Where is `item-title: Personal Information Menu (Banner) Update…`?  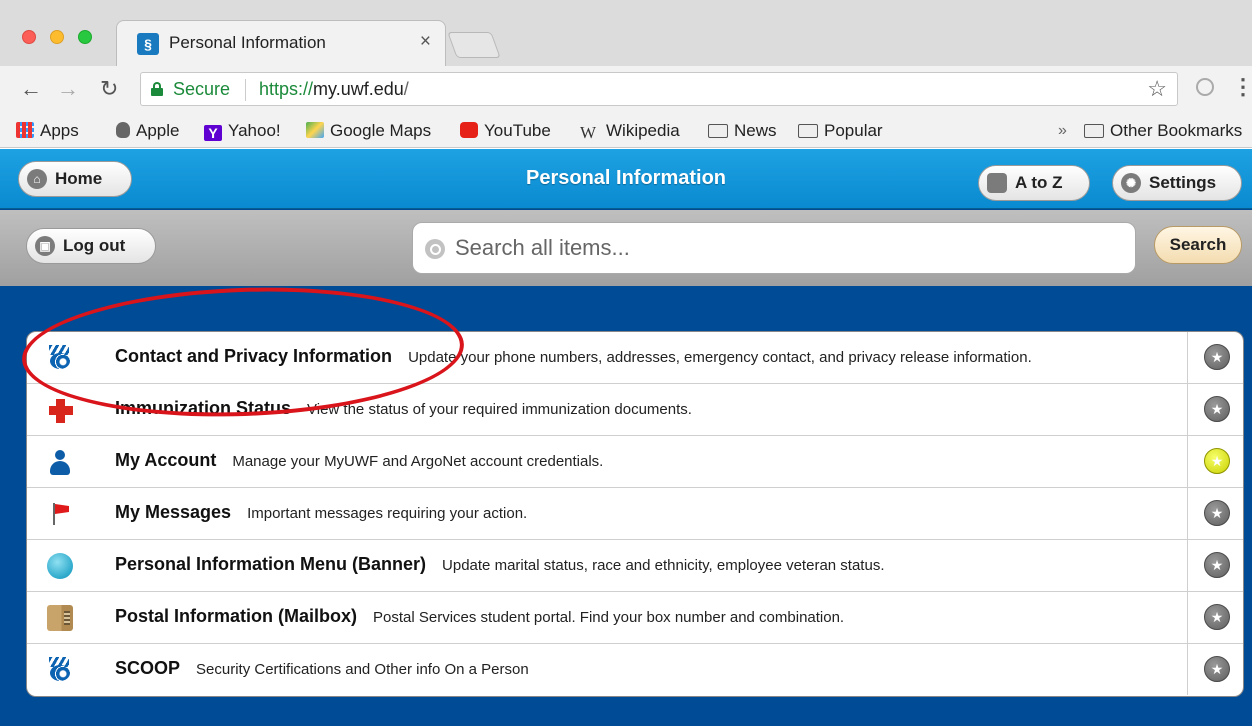
item-title: Personal Information Menu (Banner) Update… is located at coordinates (499, 564).